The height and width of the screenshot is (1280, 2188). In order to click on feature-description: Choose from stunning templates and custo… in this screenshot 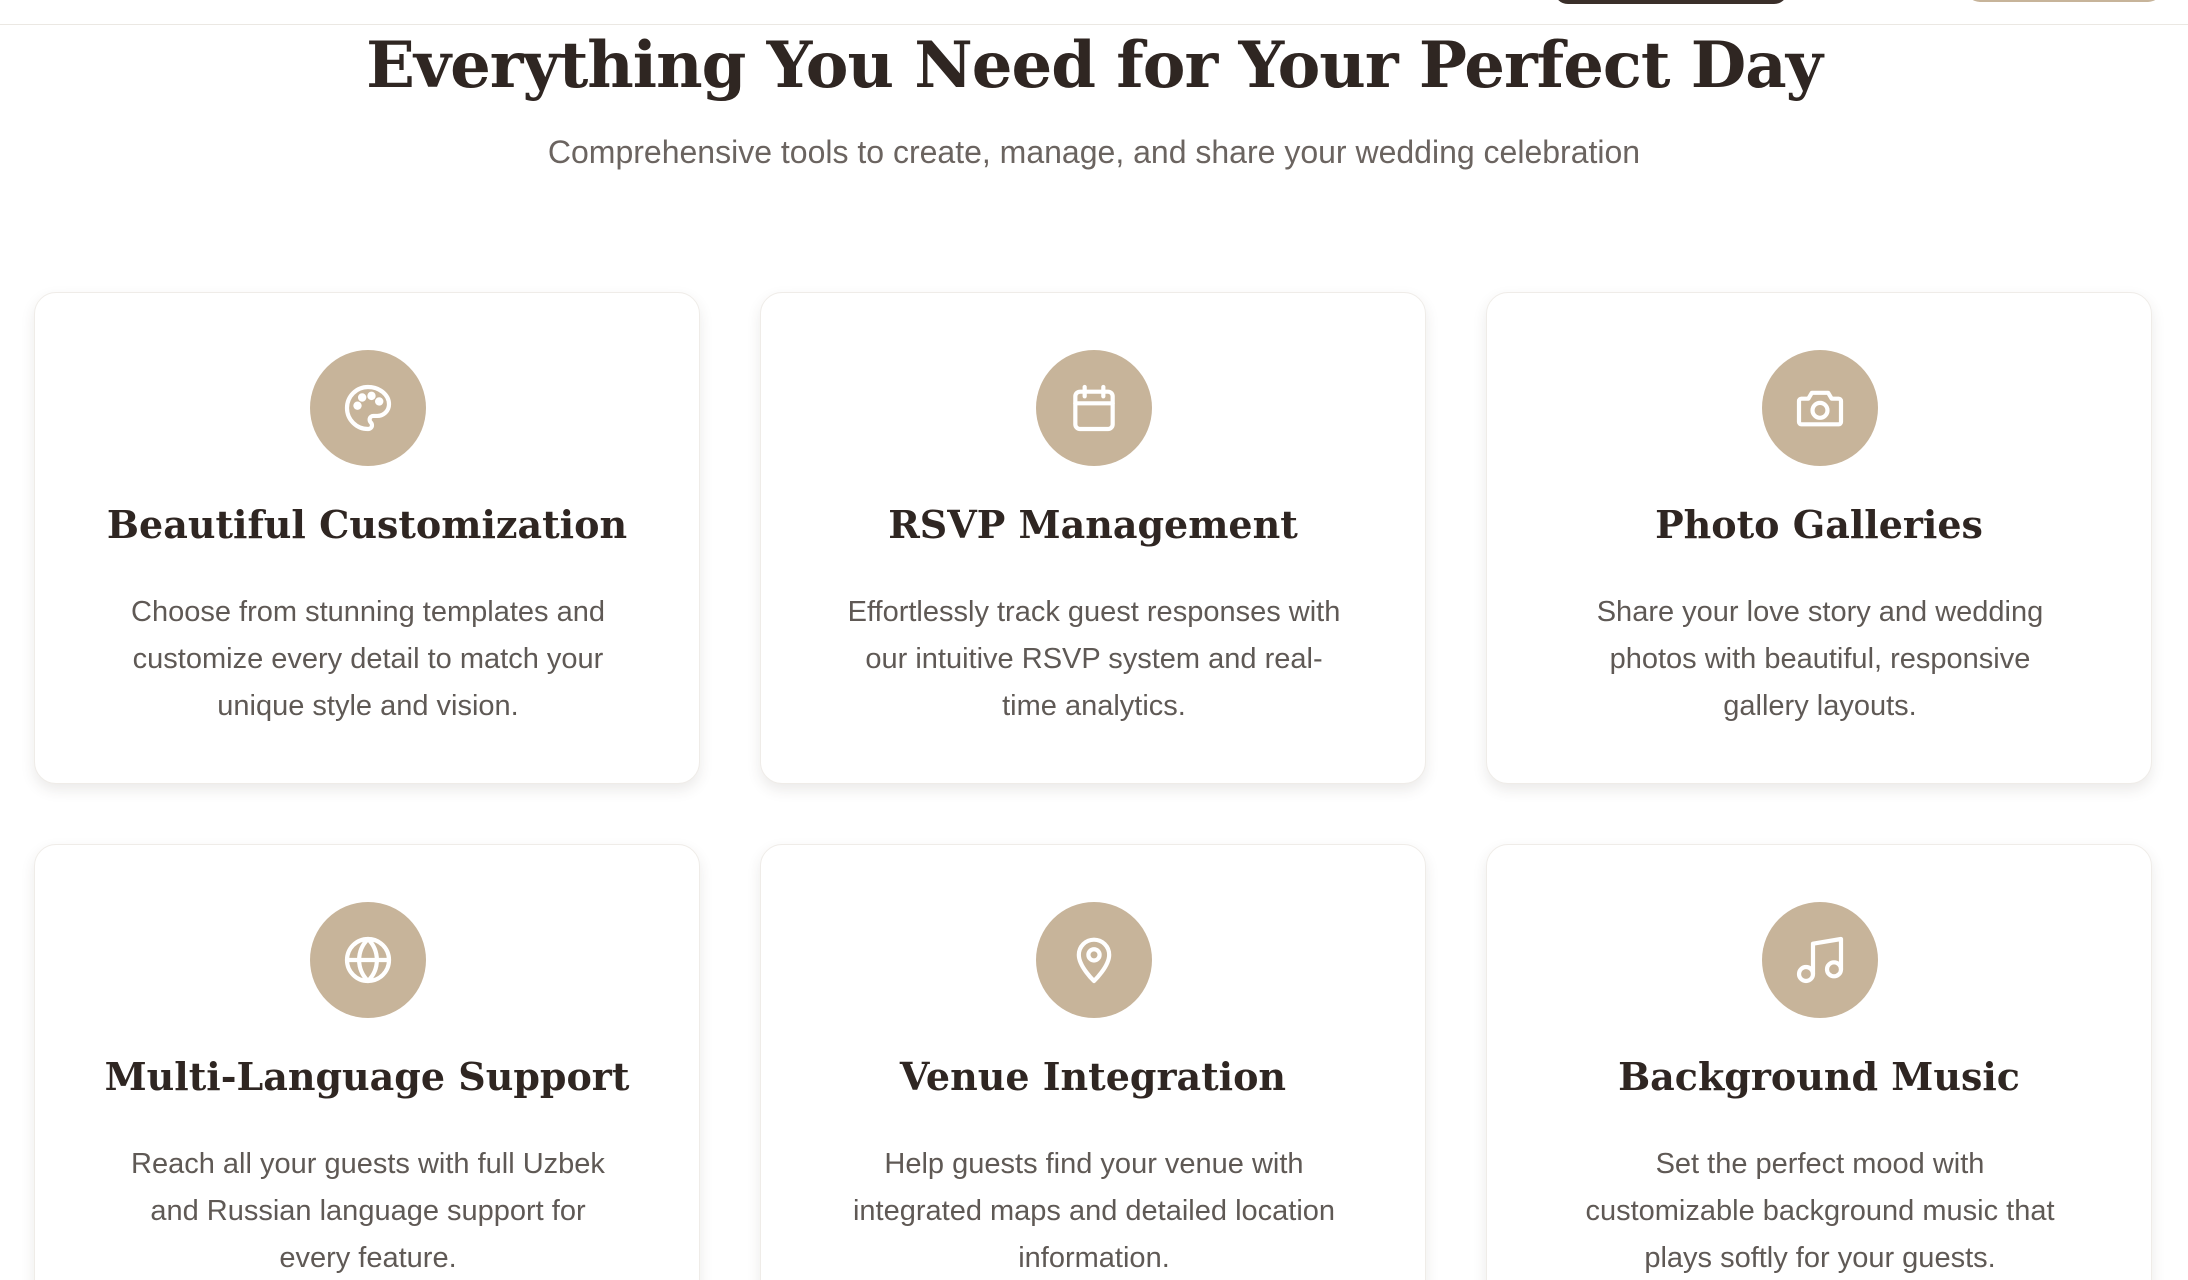, I will do `click(368, 659)`.